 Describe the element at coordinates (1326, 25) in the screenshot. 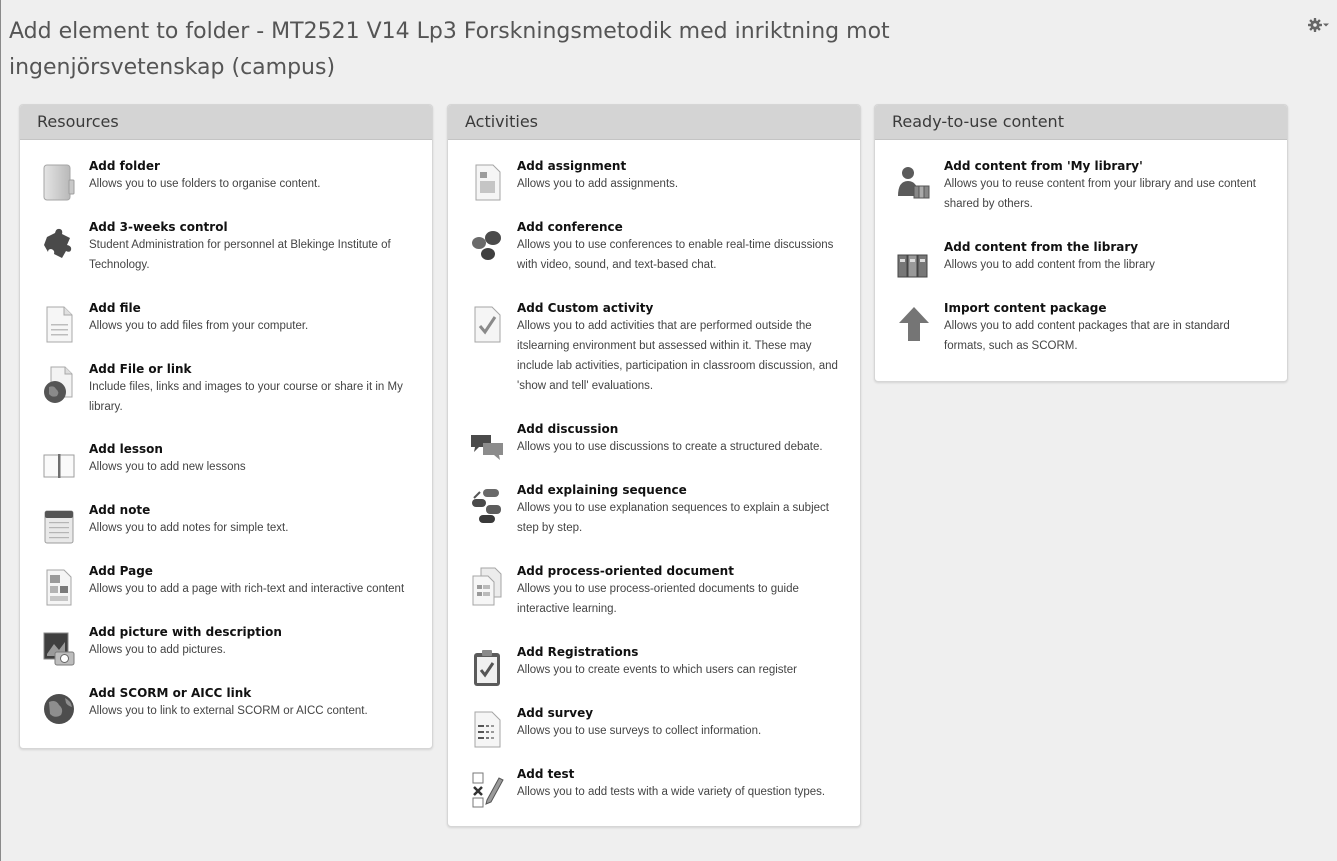

I see `chevron-down-icon` at that location.